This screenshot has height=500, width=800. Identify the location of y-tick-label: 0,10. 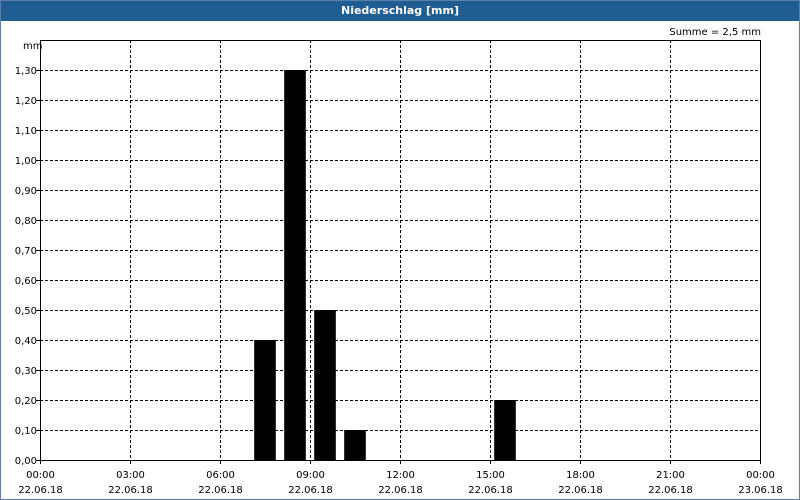
(26, 431).